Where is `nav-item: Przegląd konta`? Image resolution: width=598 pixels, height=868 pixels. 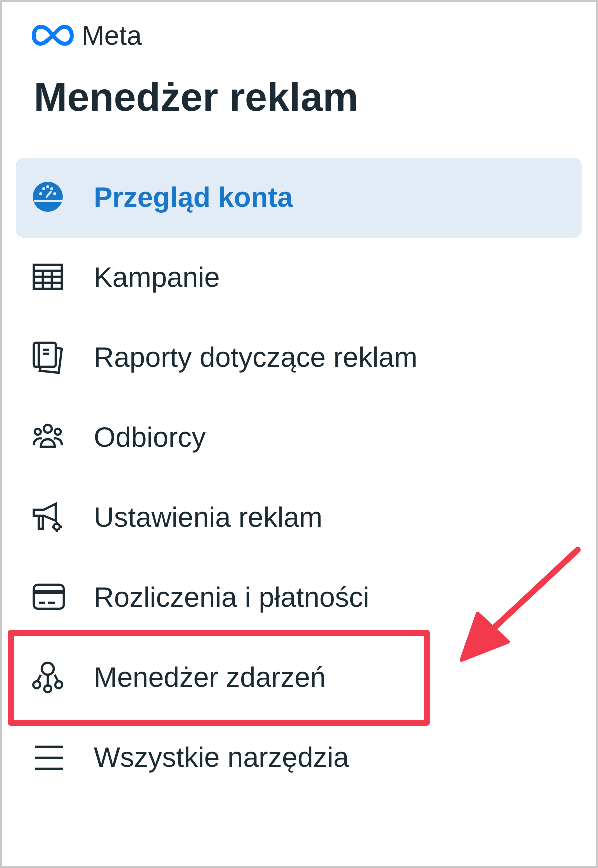 nav-item: Przegląd konta is located at coordinates (299, 198).